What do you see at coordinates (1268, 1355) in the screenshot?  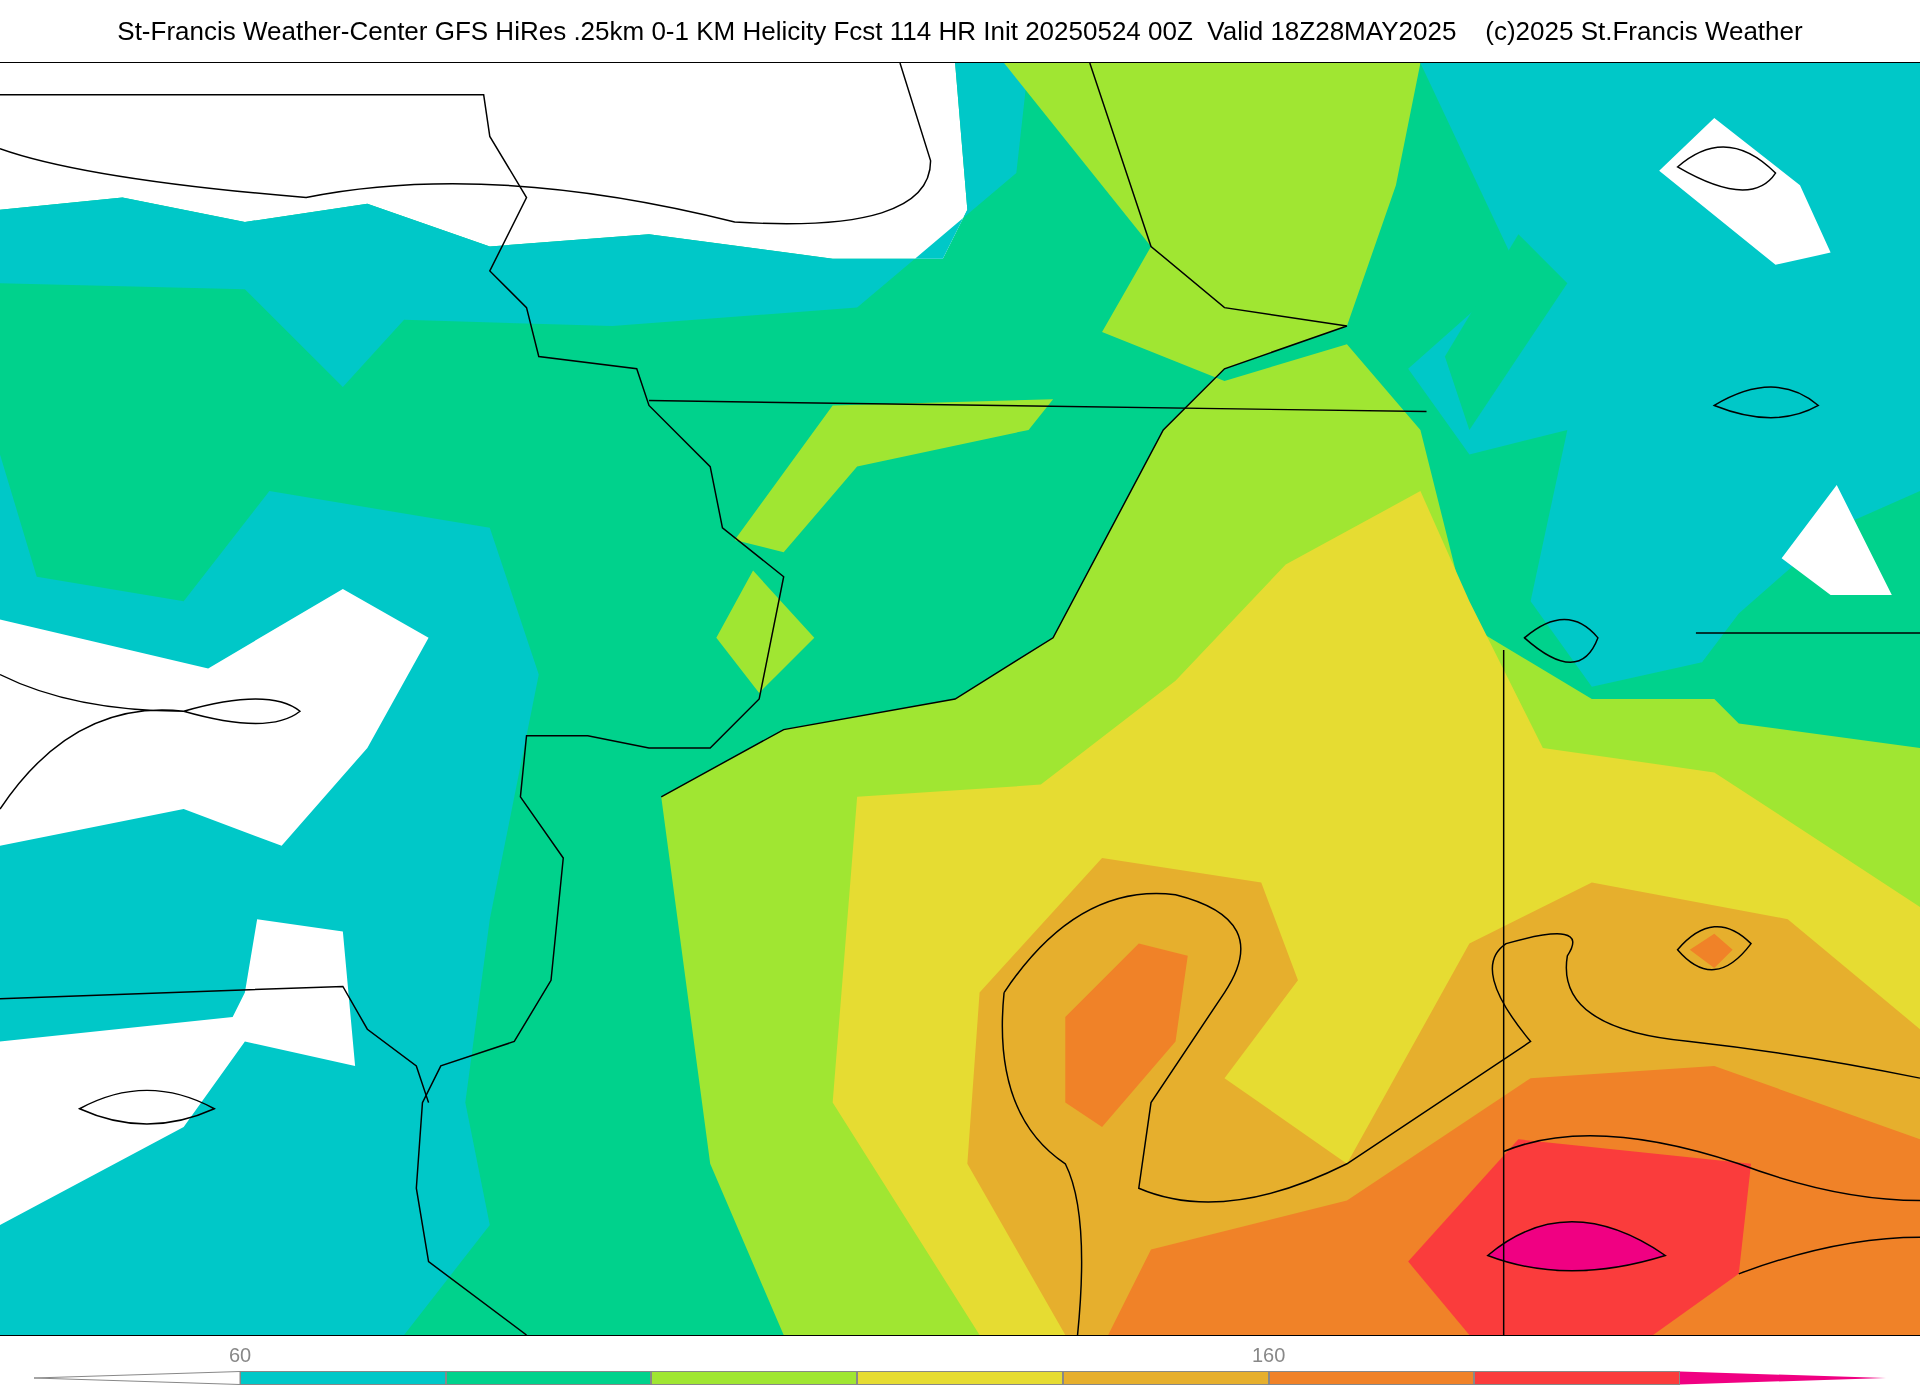 I see `colorbar-tick-label: 160` at bounding box center [1268, 1355].